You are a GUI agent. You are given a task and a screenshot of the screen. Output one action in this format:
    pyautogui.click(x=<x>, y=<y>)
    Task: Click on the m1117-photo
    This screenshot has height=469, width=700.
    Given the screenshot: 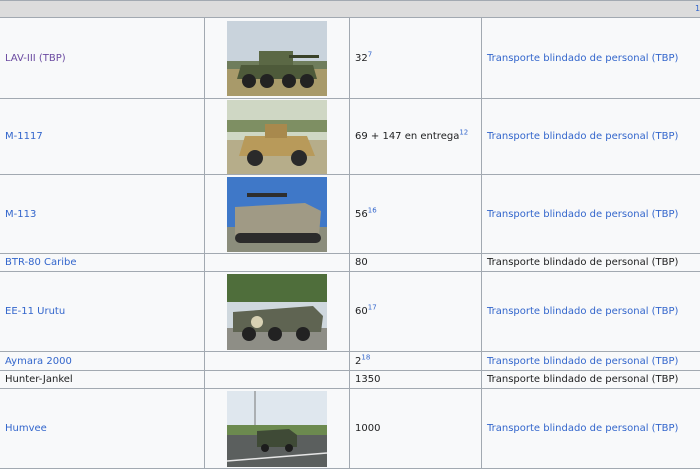 What is the action you would take?
    pyautogui.click(x=277, y=137)
    